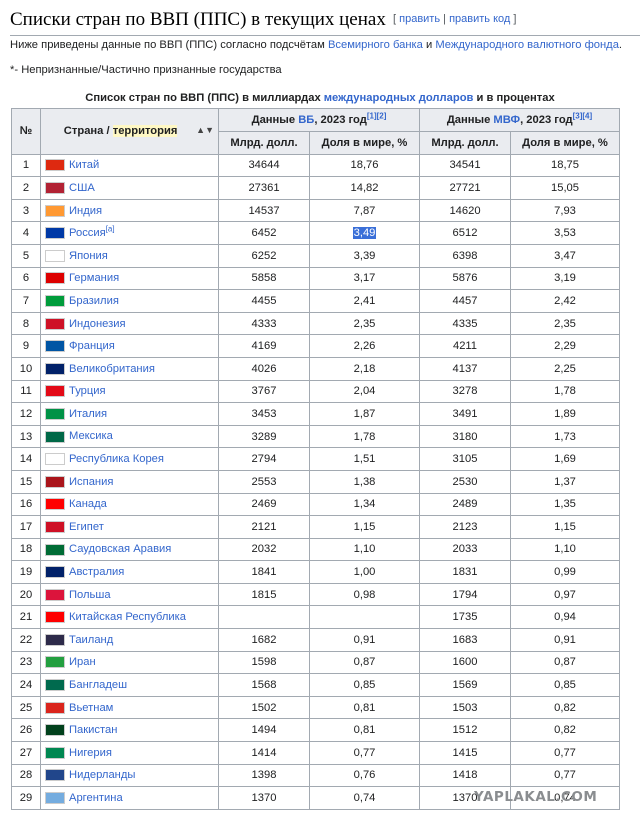  Describe the element at coordinates (92, 346) in the screenshot. I see `country-link: Франция` at that location.